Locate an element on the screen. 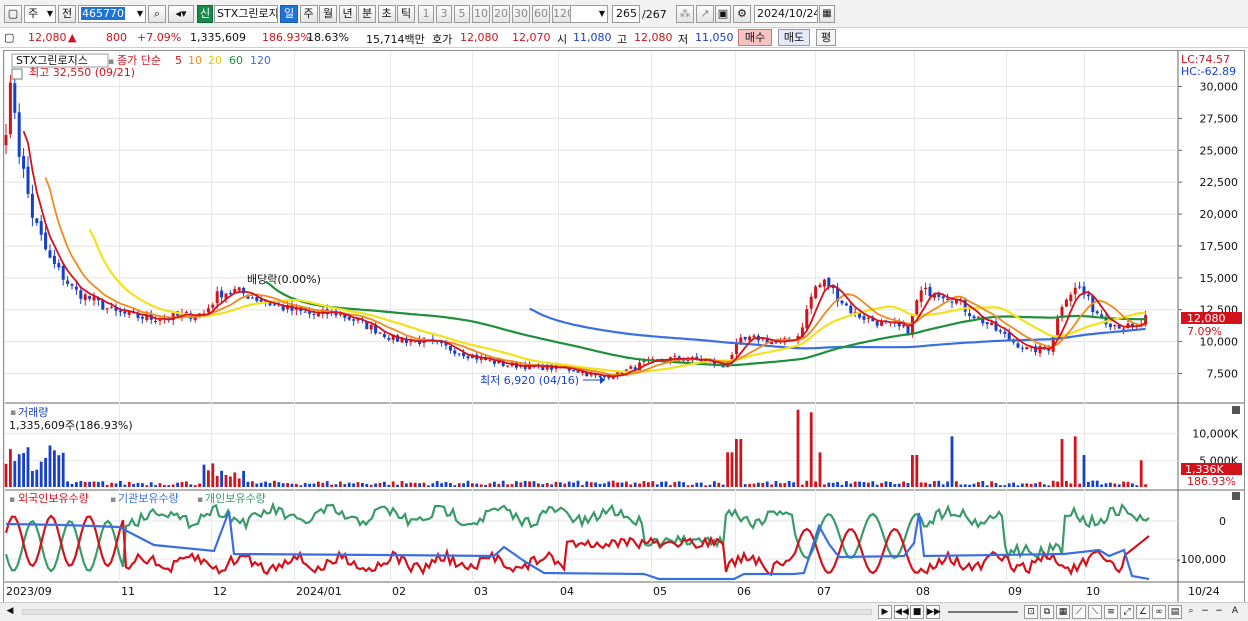 The width and height of the screenshot is (1248, 621). scroll-right-icon: ▶ is located at coordinates (885, 612).